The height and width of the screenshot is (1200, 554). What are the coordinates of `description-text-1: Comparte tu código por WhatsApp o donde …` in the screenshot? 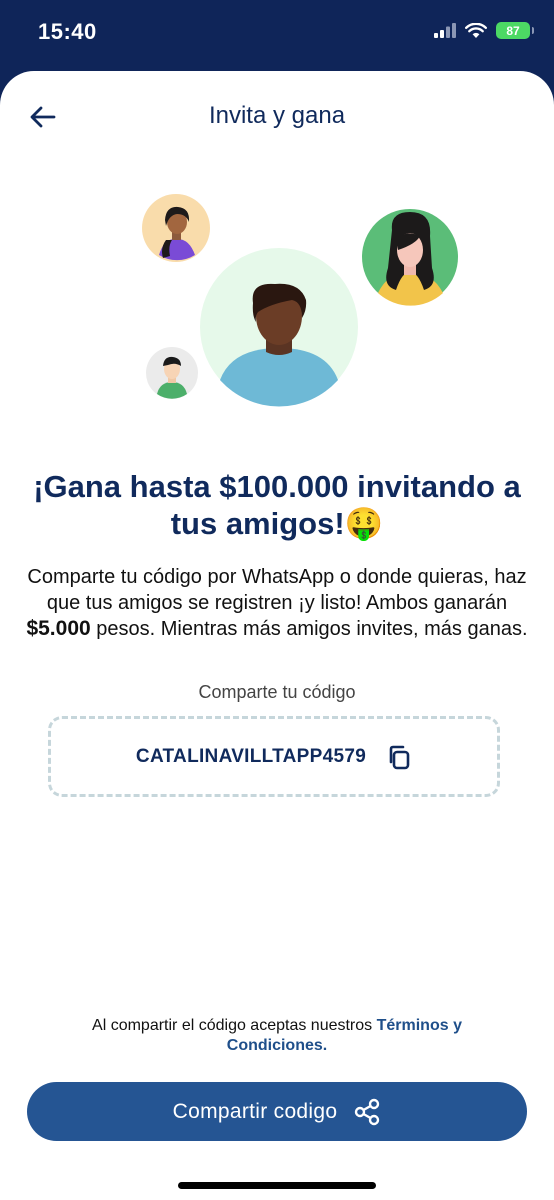 It's located at (277, 590).